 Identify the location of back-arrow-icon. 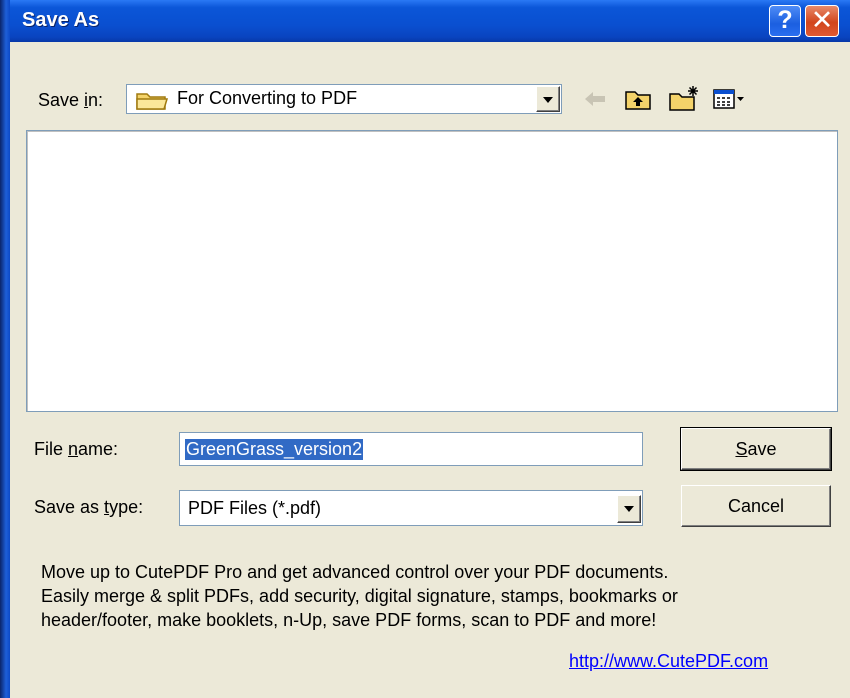
(595, 101).